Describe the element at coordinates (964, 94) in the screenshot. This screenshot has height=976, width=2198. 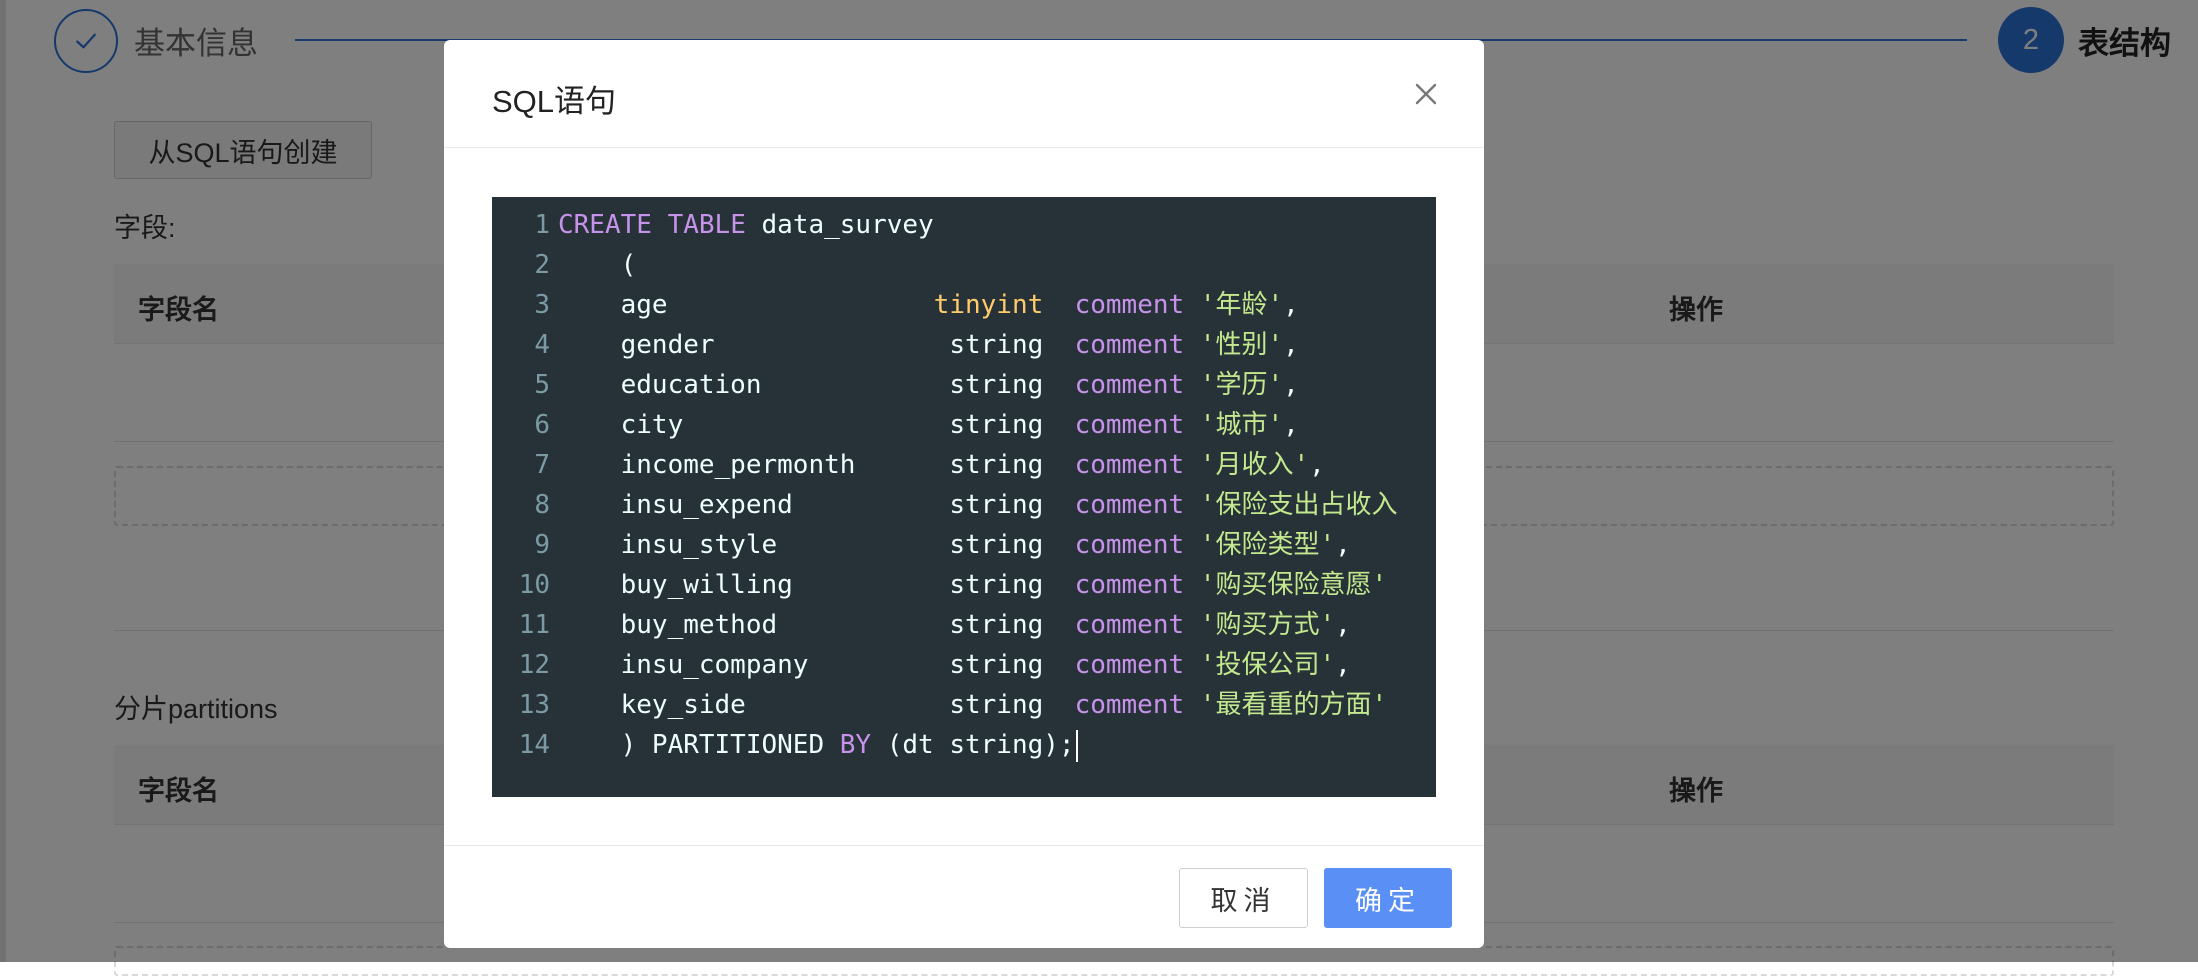
I see `dialog-header: SQL语句` at that location.